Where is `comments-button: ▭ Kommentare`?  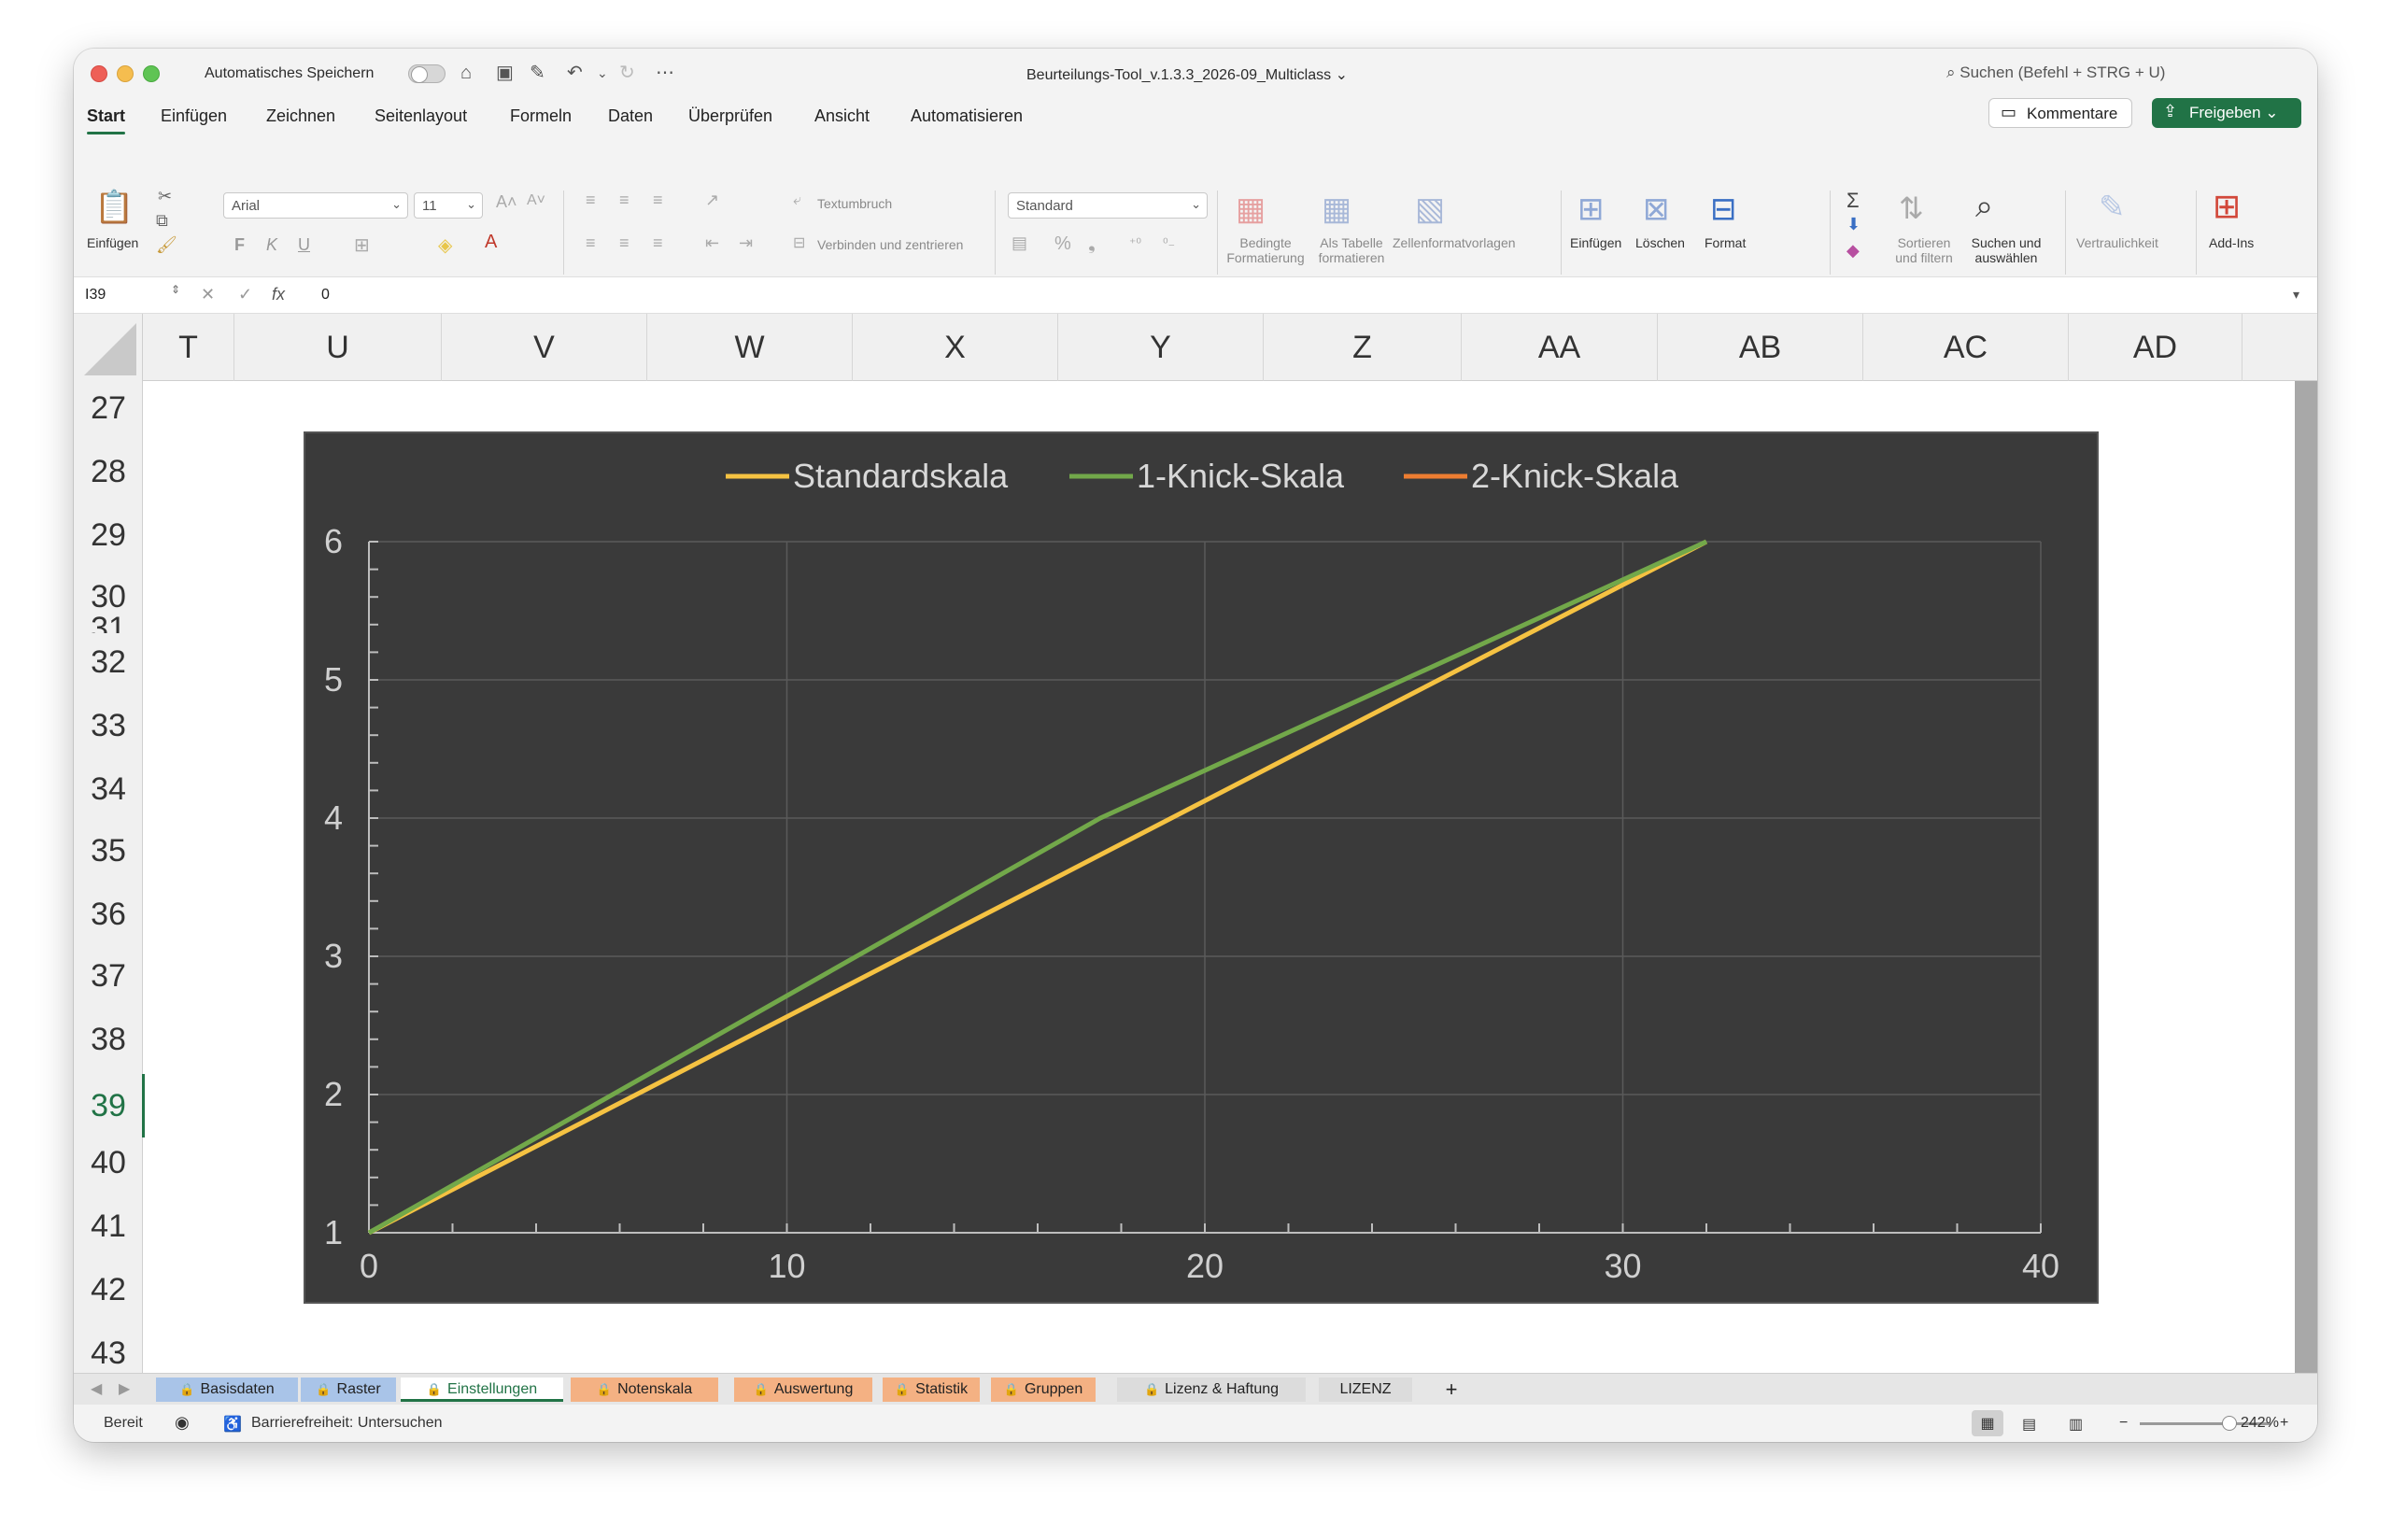
comments-button: ▭ Kommentare is located at coordinates (2060, 113).